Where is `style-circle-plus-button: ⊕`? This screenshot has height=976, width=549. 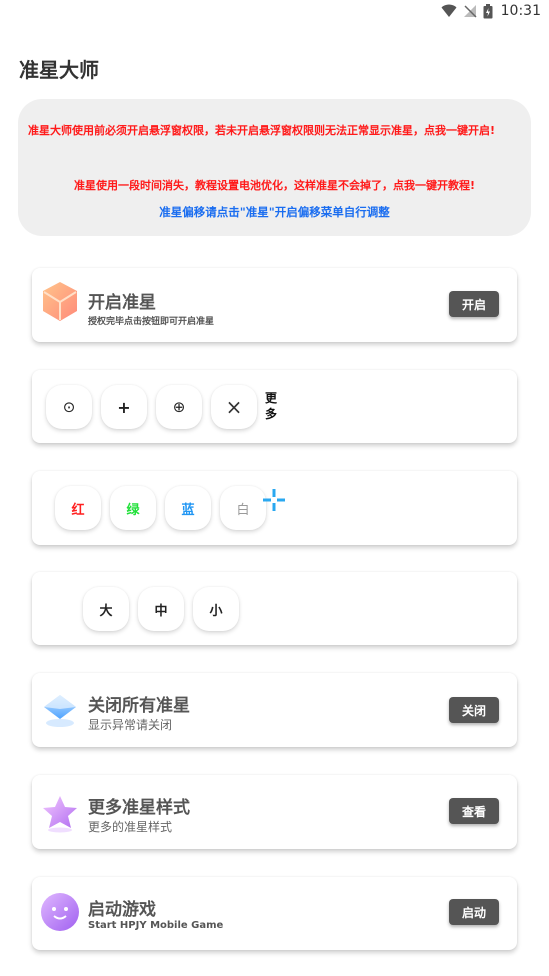 style-circle-plus-button: ⊕ is located at coordinates (179, 407).